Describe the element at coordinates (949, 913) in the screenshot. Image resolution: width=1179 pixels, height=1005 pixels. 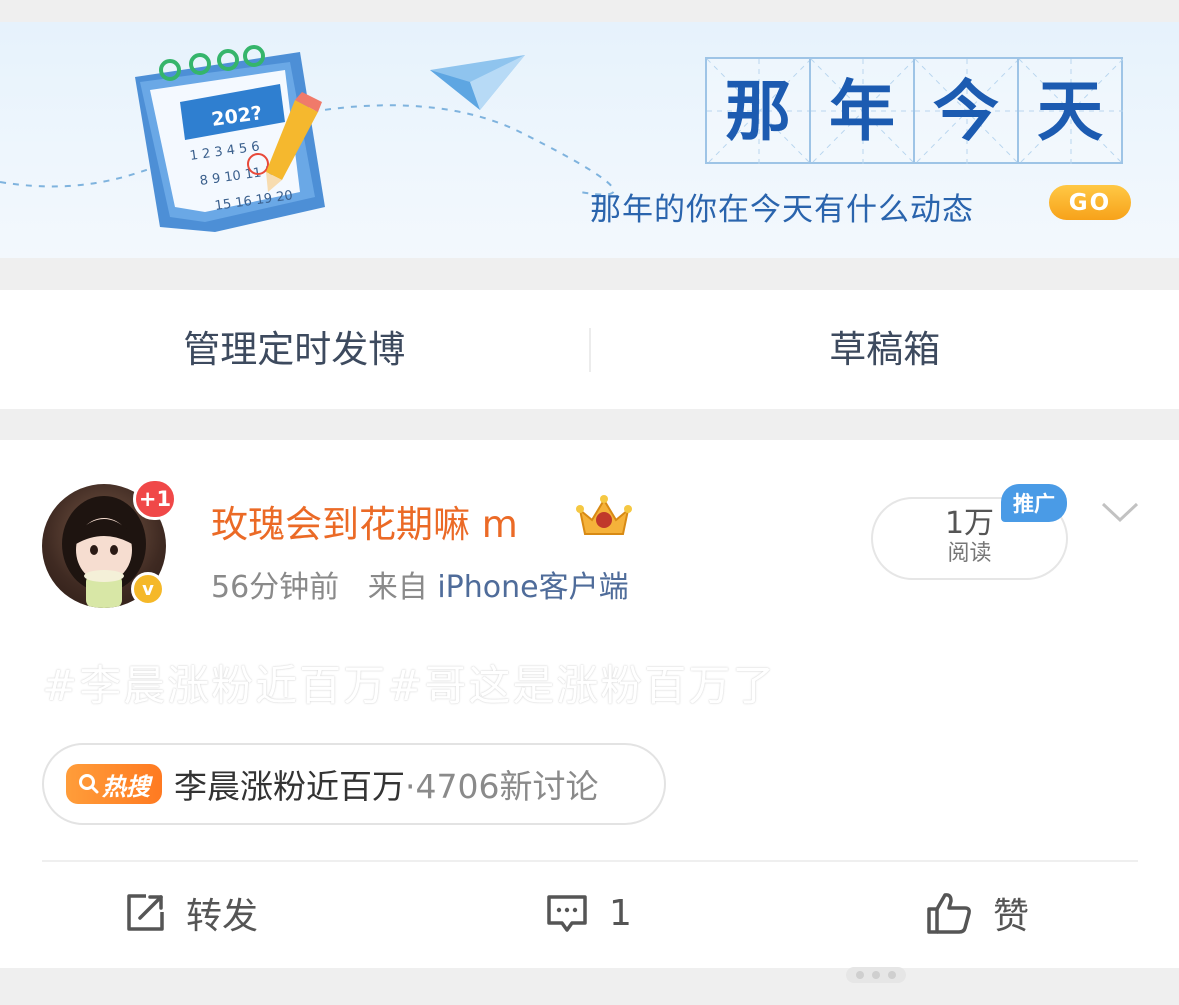
I see `thumbs-up-icon` at that location.